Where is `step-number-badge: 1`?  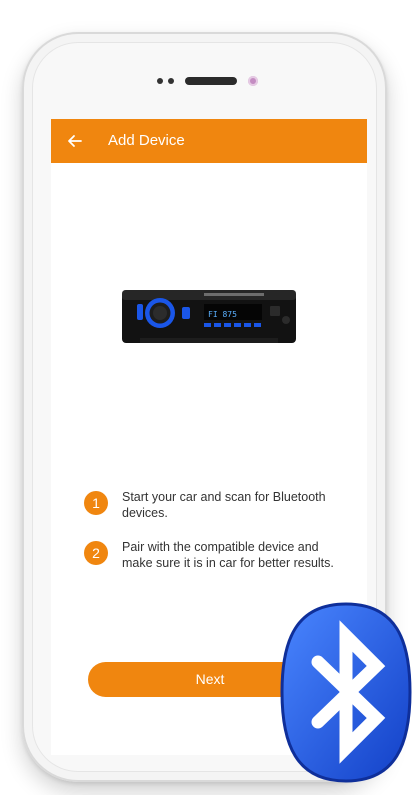 step-number-badge: 1 is located at coordinates (96, 503).